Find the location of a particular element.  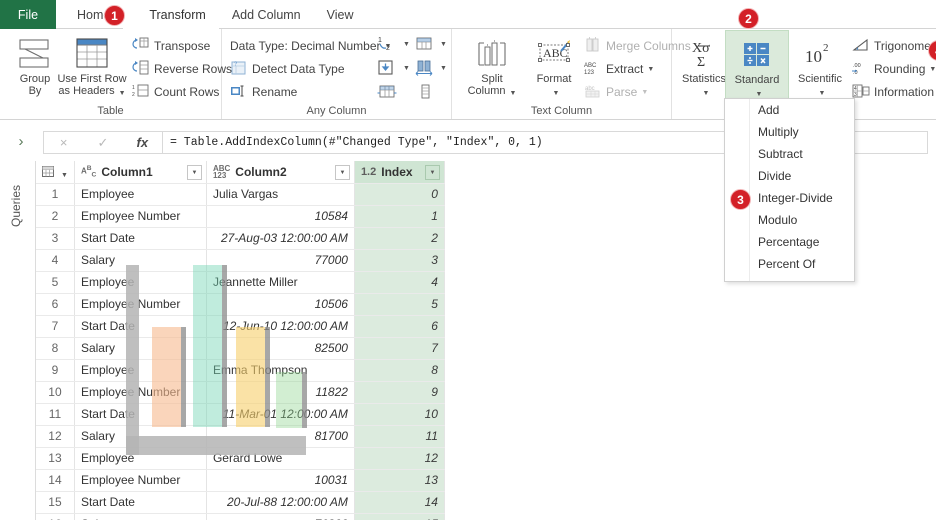

cell-column2: Julia Vargas is located at coordinates (280, 194).